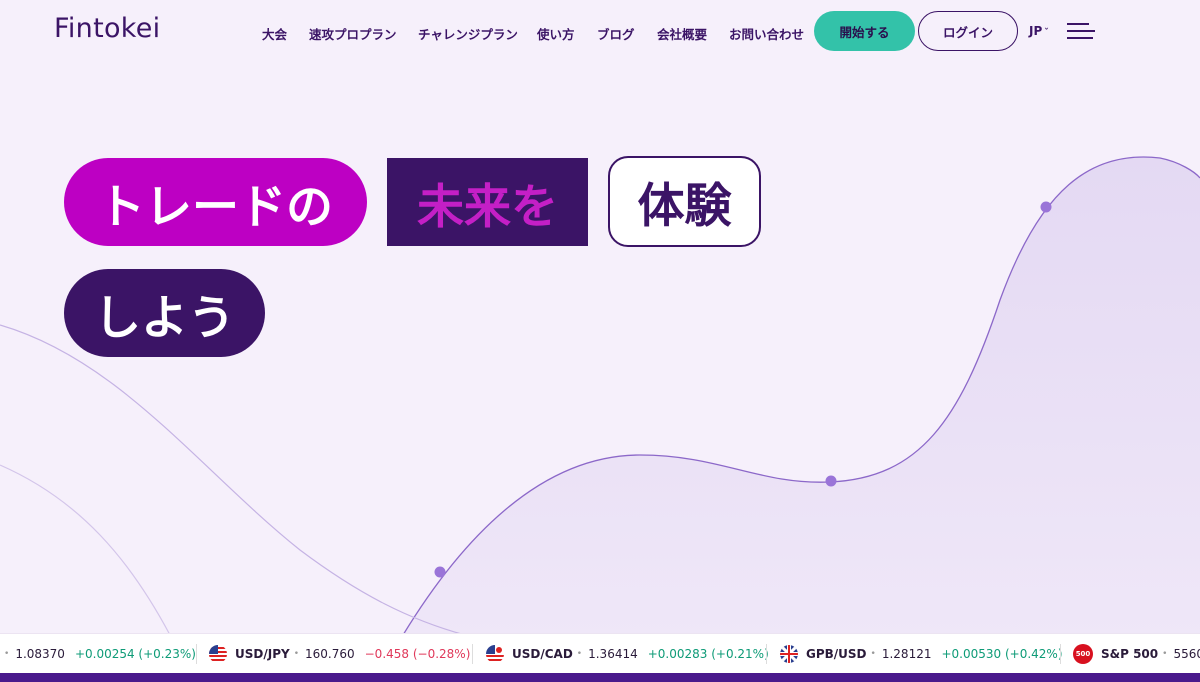  I want to click on ticker-item: 500 S&P 500 • 5560., so click(1136, 654).